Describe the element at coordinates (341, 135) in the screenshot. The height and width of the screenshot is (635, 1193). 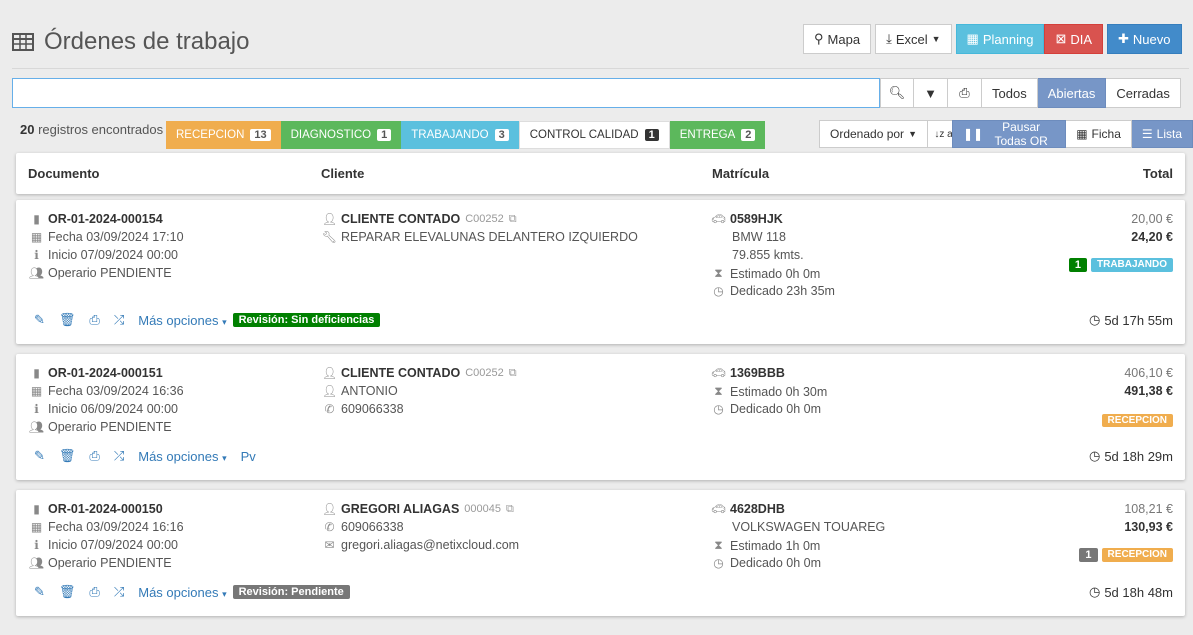
I see `stat-diagnostico: DIAGNOSTICO 1` at that location.